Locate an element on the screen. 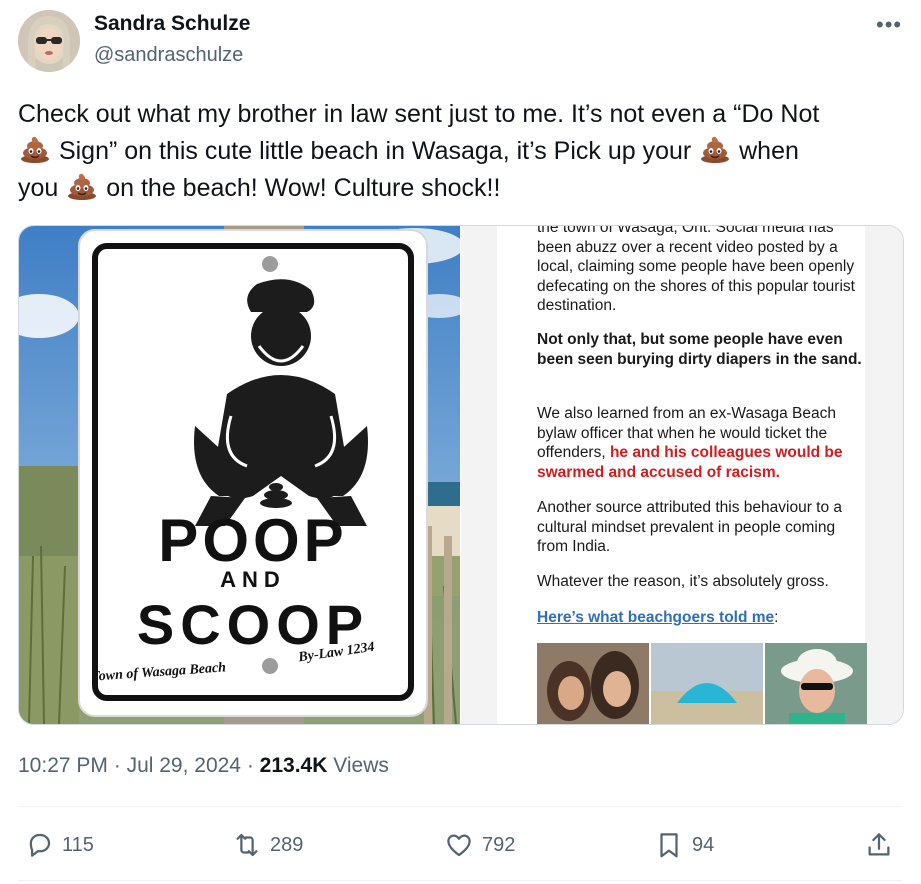 Image resolution: width=921 pixels, height=884 pixels. reply-count: 115 is located at coordinates (78, 844).